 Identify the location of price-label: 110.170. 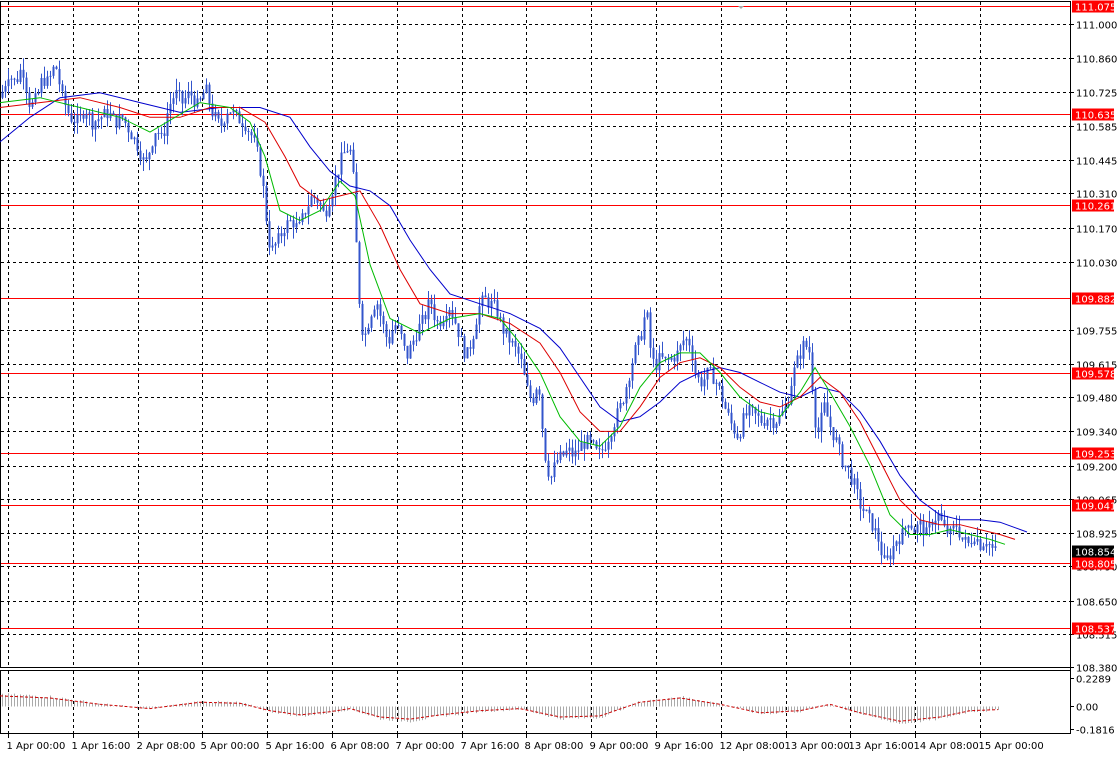
(1096, 230).